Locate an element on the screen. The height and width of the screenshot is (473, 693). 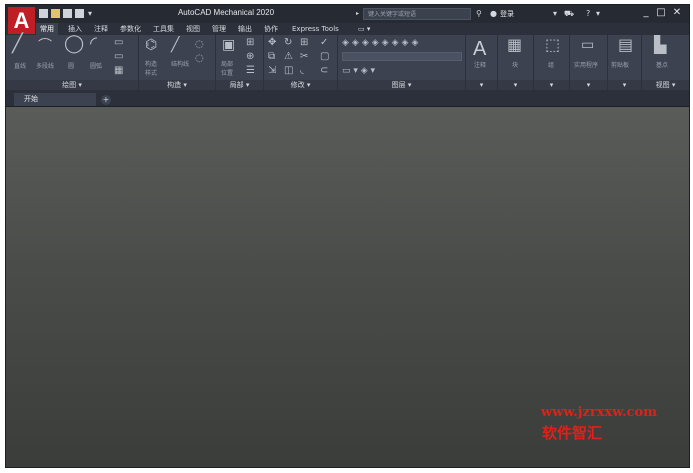
xline-label: 结构线 is located at coordinates (180, 64).